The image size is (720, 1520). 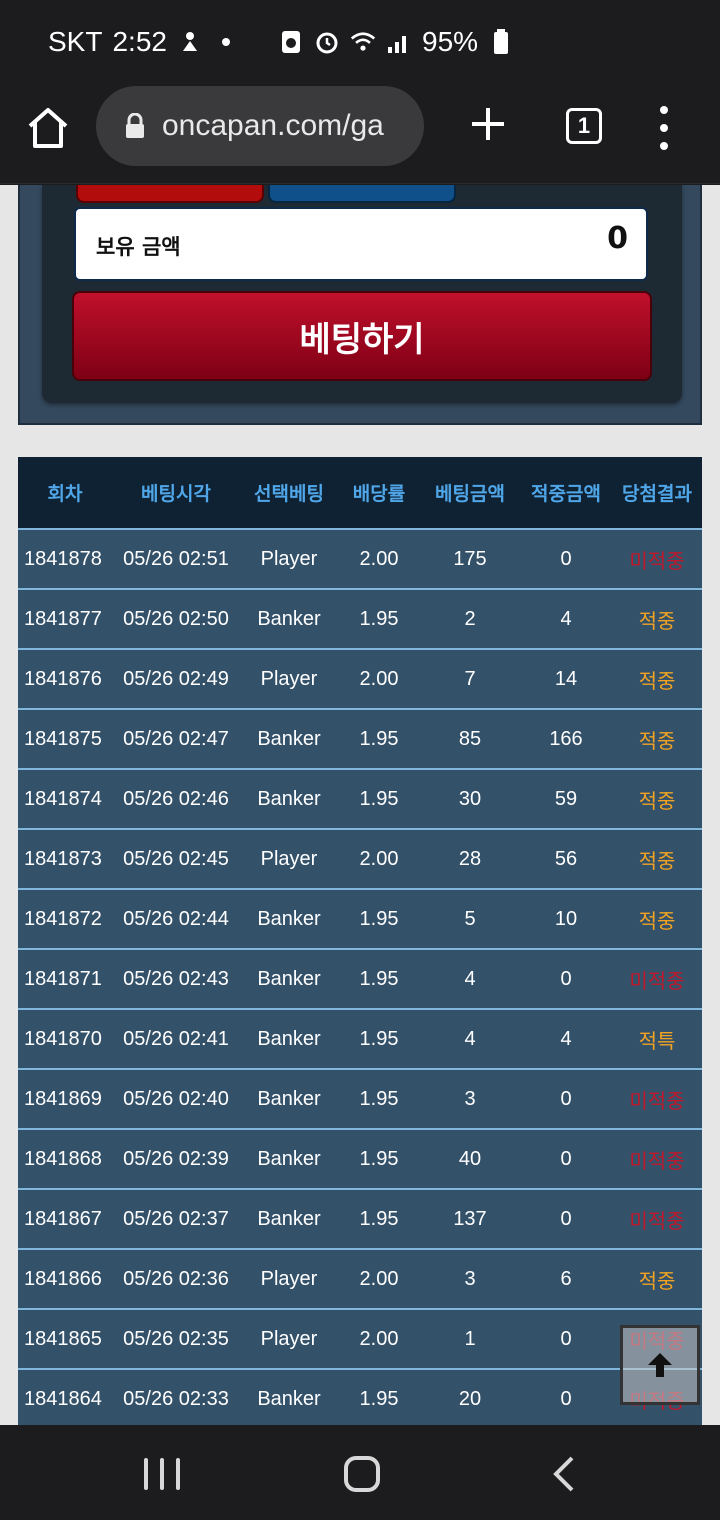 What do you see at coordinates (470, 619) in the screenshot?
I see `bet-amount-cell: 2` at bounding box center [470, 619].